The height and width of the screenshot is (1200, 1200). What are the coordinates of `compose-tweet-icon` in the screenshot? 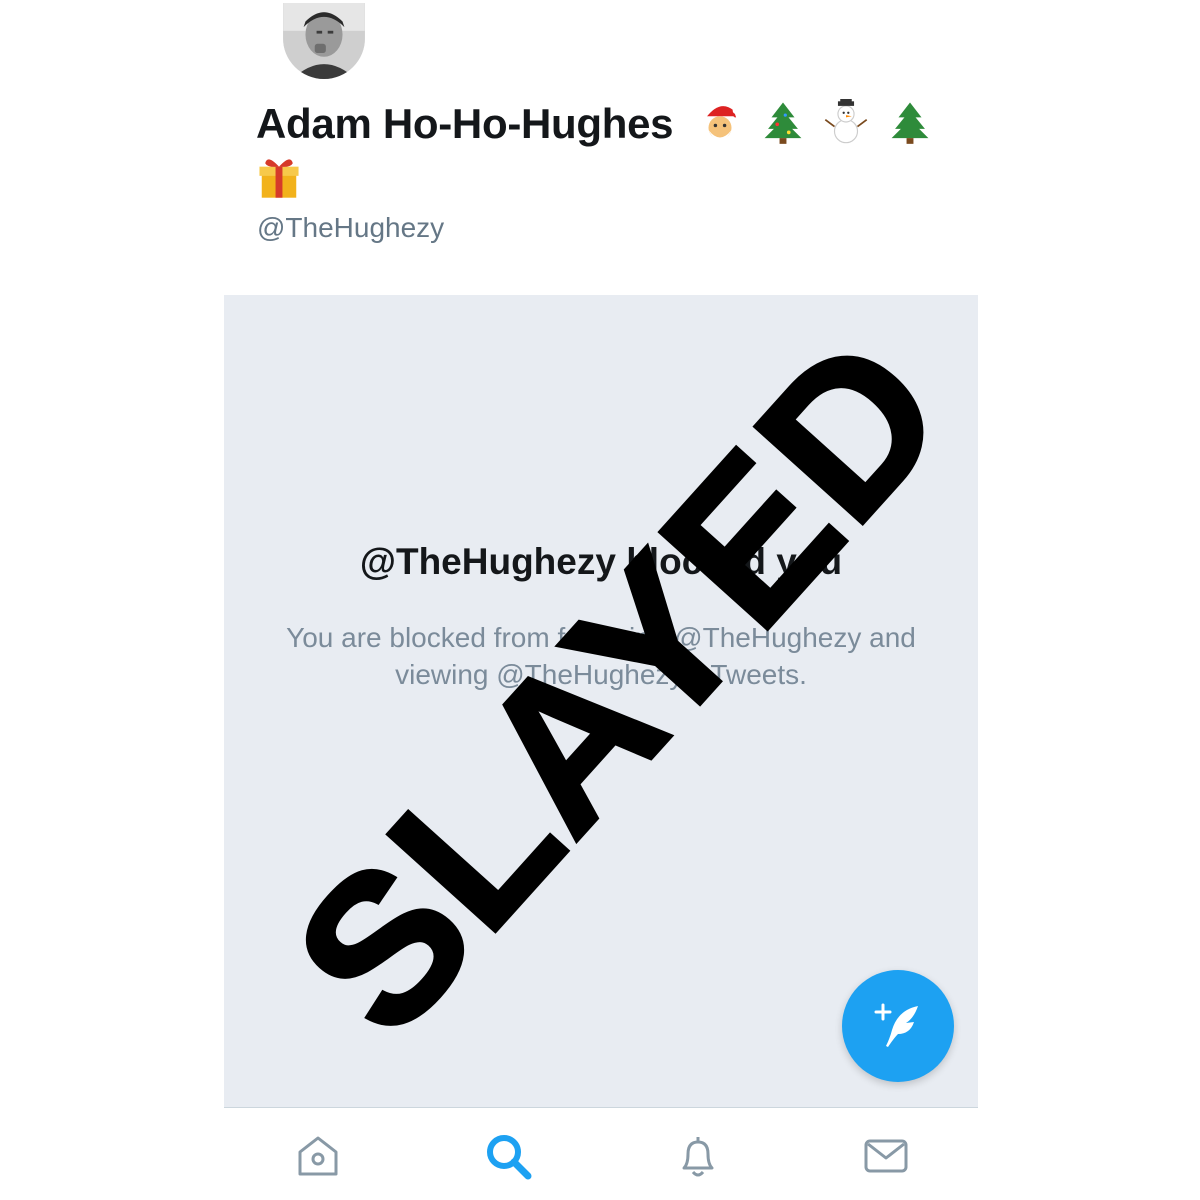 It's located at (896, 1025).